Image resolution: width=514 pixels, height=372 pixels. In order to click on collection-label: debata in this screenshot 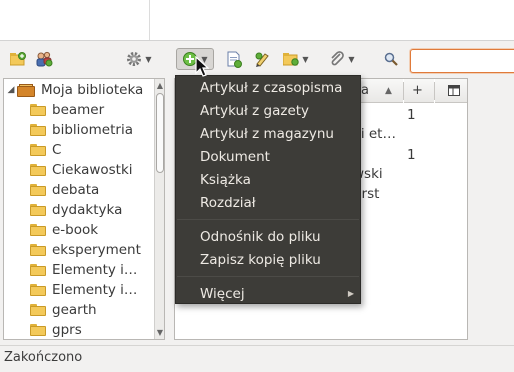, I will do `click(76, 190)`.